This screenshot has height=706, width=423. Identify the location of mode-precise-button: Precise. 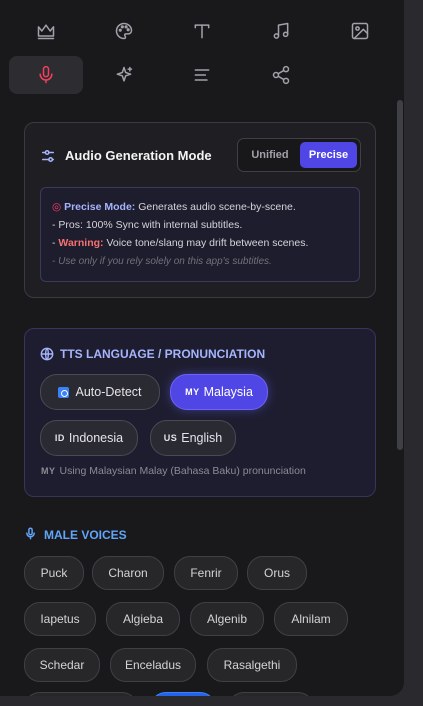
(328, 155).